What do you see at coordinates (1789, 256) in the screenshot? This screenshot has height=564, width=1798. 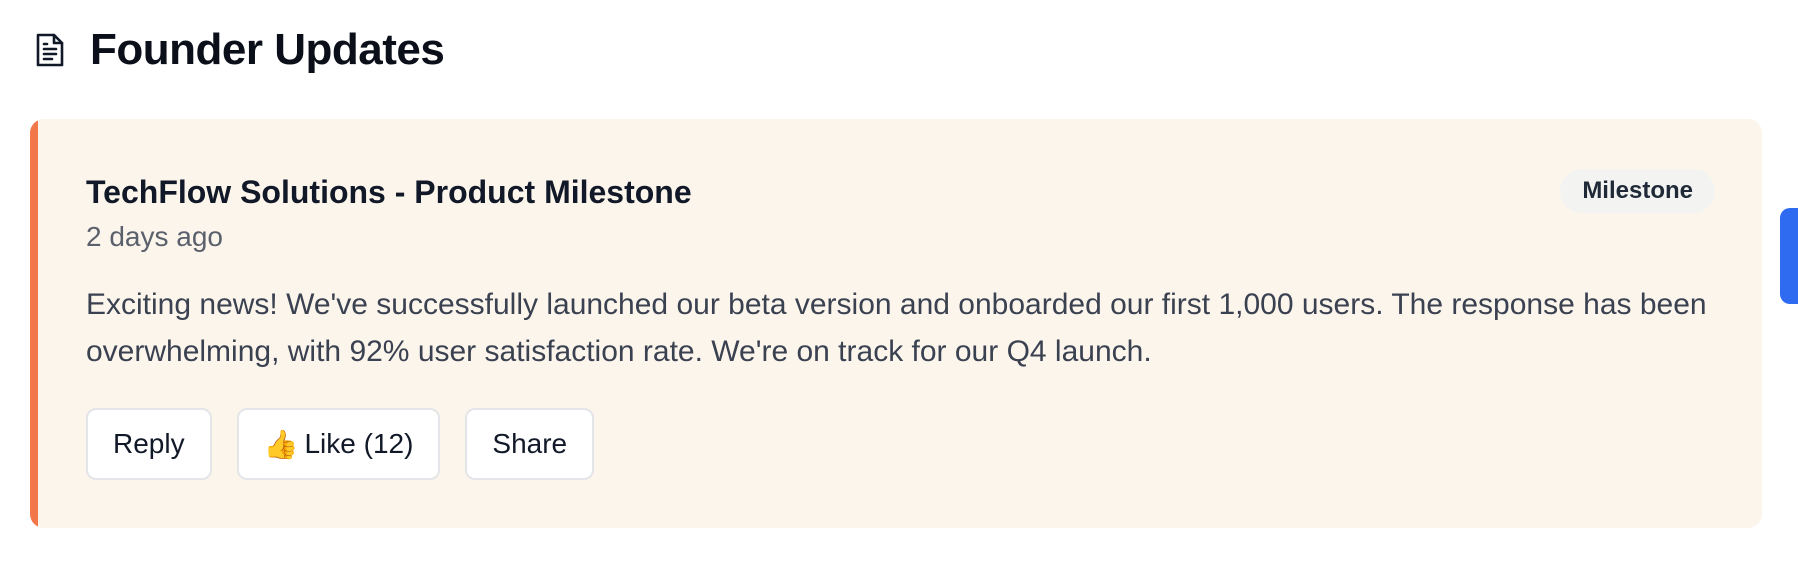 I see `side-panel-tab` at bounding box center [1789, 256].